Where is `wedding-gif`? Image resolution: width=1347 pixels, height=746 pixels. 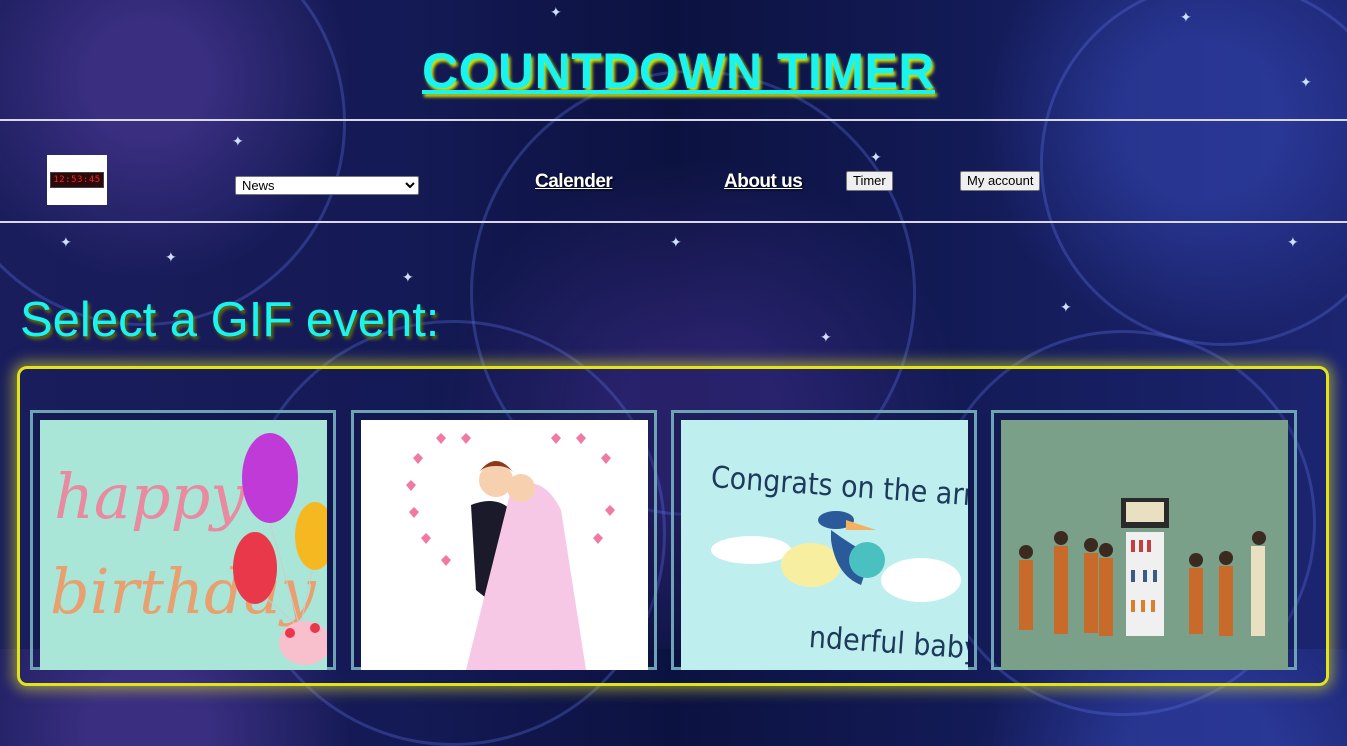
wedding-gif is located at coordinates (504, 545).